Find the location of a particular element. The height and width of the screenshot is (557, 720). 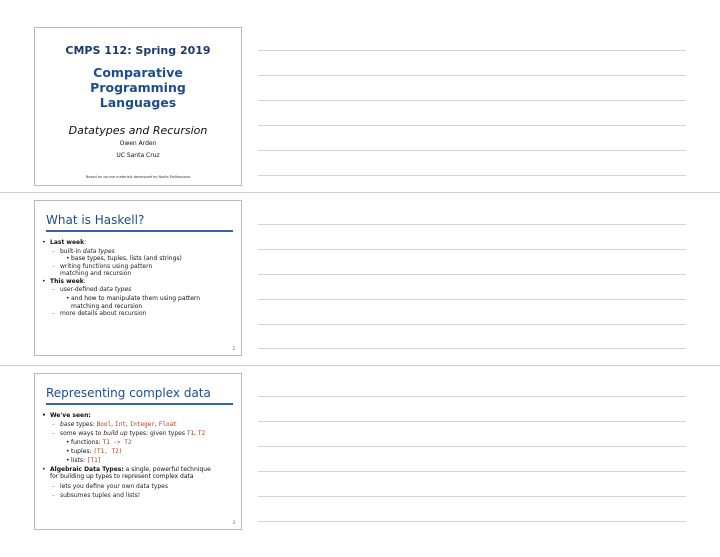

institution: UC Santa Cruz is located at coordinates (138, 155).